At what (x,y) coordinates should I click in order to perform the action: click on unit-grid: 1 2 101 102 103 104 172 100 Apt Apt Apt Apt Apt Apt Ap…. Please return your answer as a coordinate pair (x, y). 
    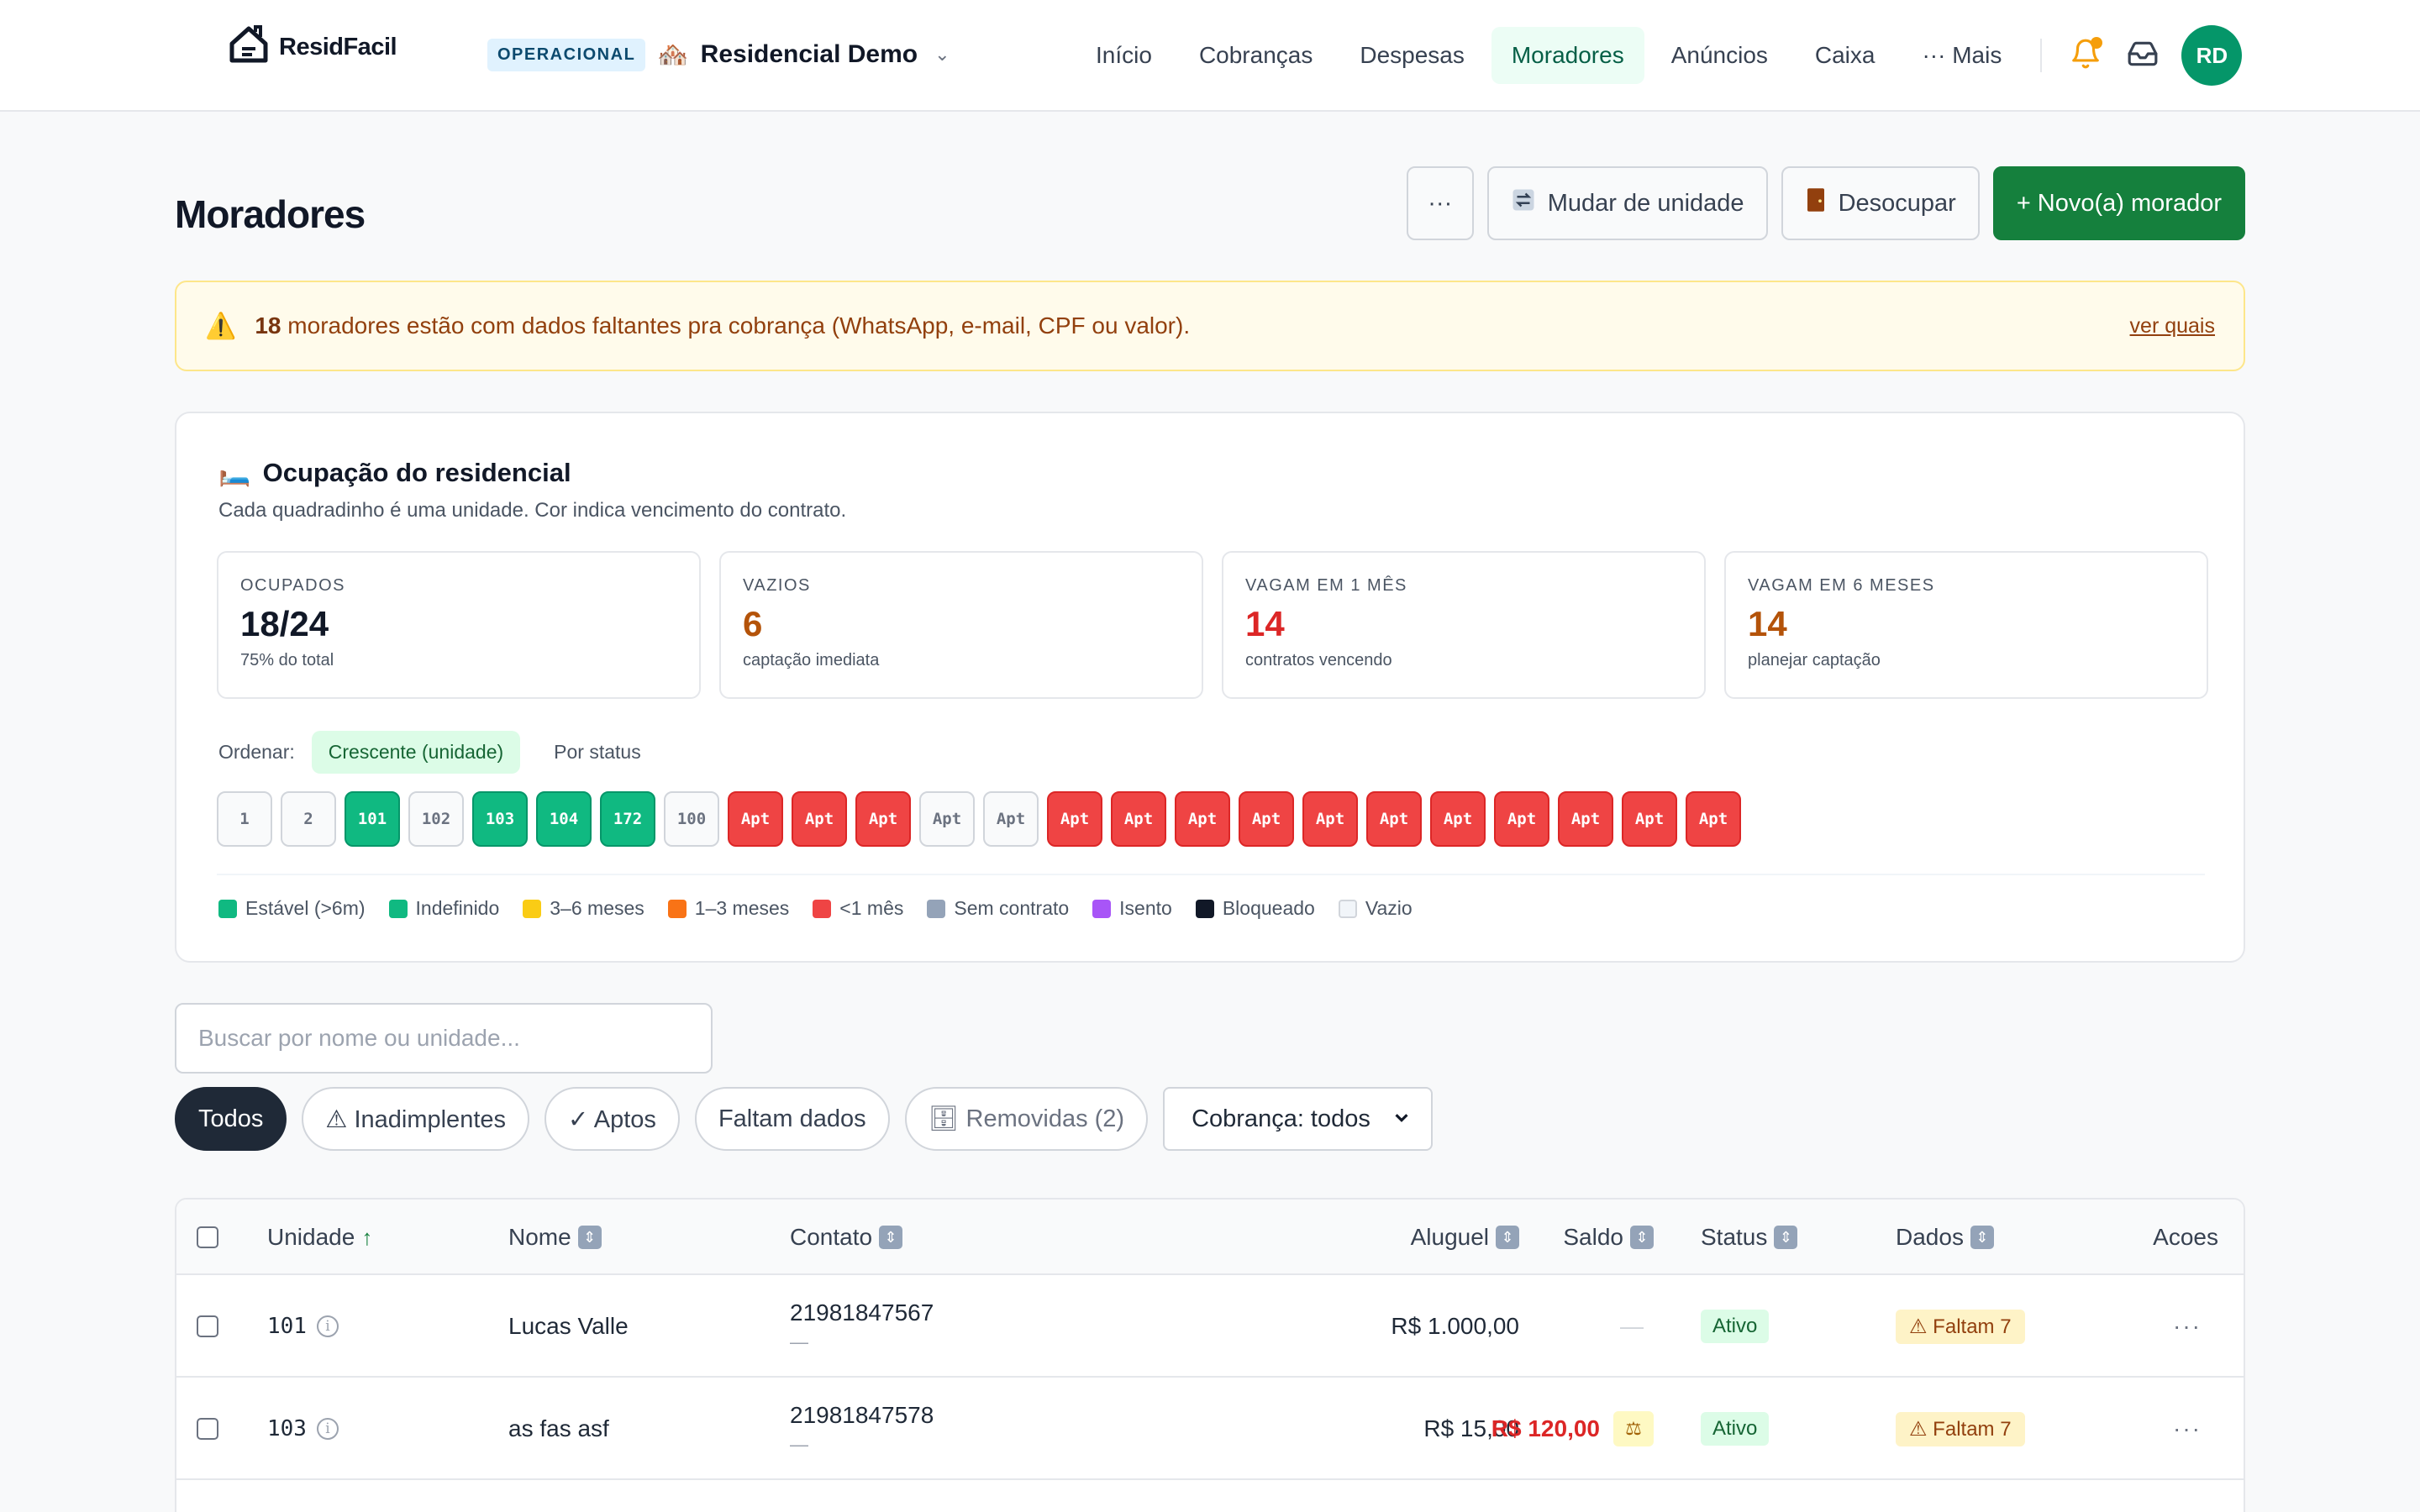
    Looking at the image, I should click on (979, 819).